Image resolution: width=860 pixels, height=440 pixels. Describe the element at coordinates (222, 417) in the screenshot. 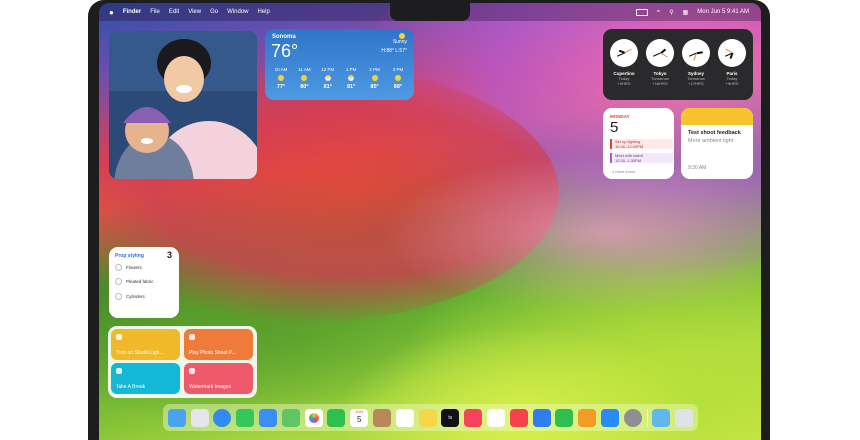

I see `safari-icon` at that location.